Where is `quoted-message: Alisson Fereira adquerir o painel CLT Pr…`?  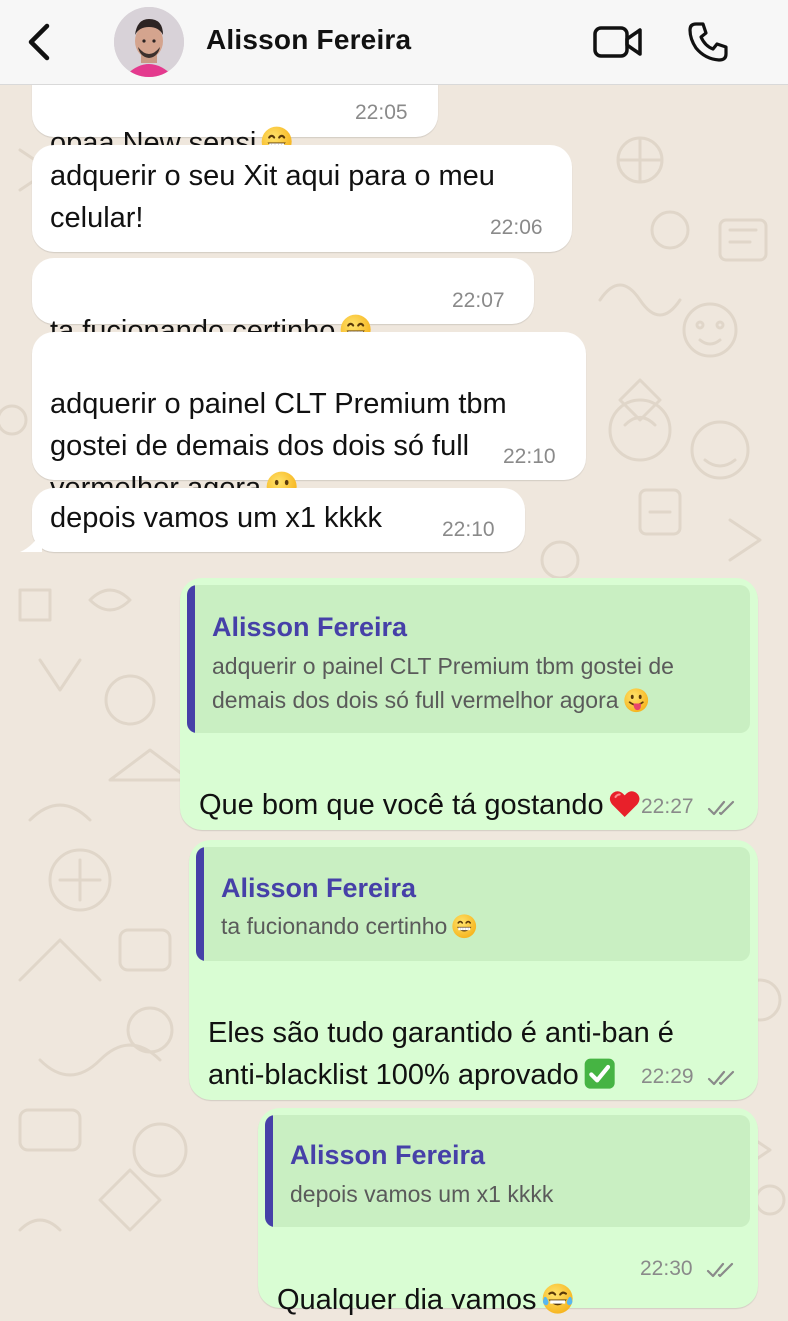 quoted-message: Alisson Fereira adquerir o painel CLT Pr… is located at coordinates (468, 659).